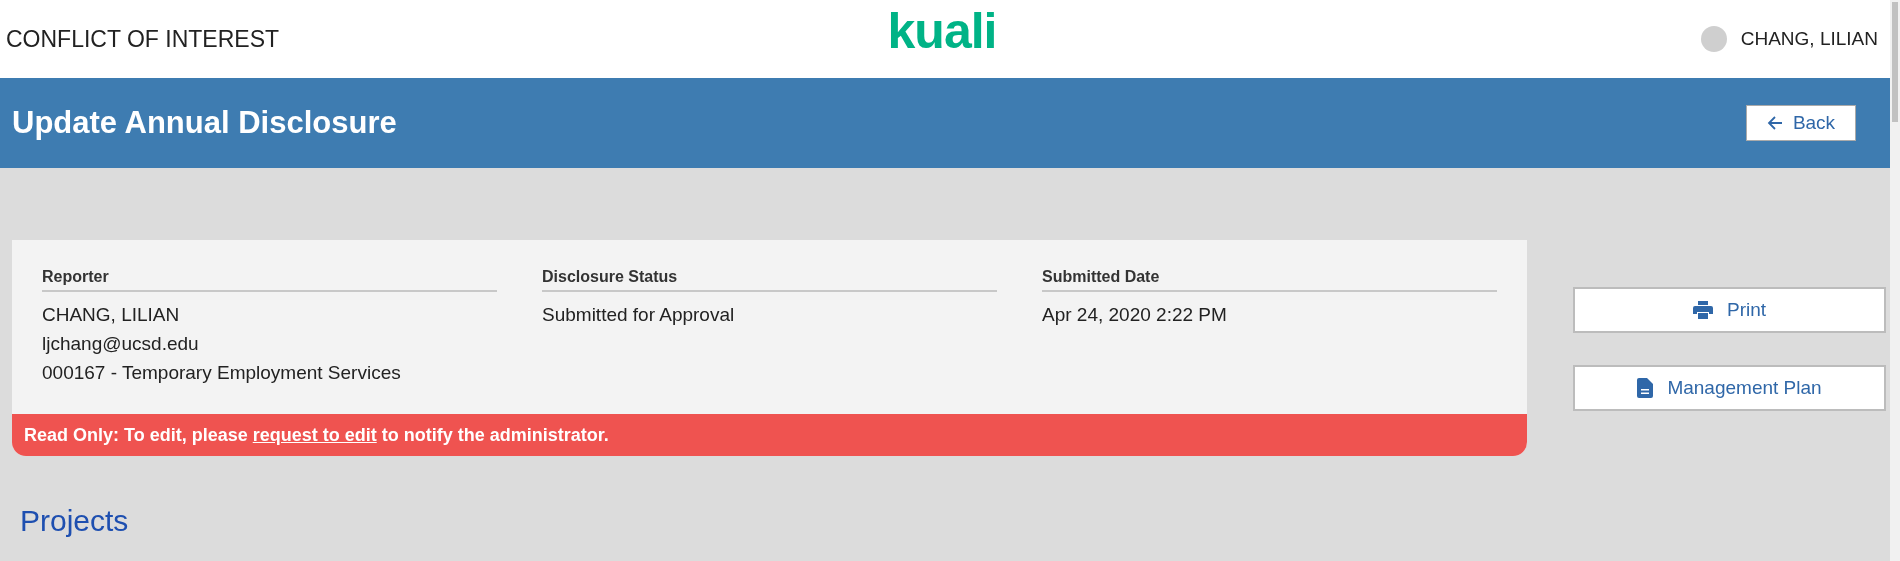  Describe the element at coordinates (1809, 39) in the screenshot. I see `user-name: CHANG, LILIAN` at that location.